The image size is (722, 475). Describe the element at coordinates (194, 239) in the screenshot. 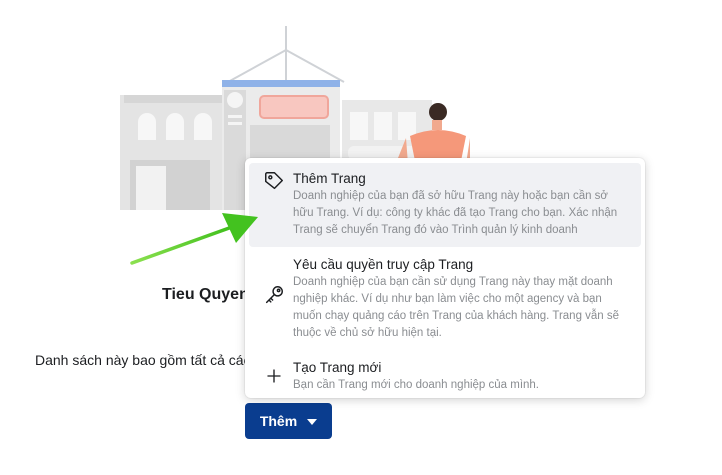

I see `green-arrow-annotation` at that location.